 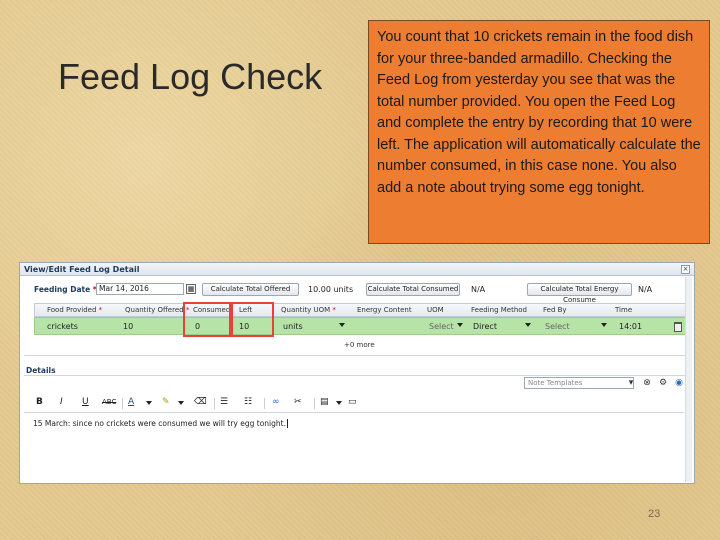 What do you see at coordinates (82, 269) in the screenshot?
I see `window-title: View/Edit Feed Log Detail` at bounding box center [82, 269].